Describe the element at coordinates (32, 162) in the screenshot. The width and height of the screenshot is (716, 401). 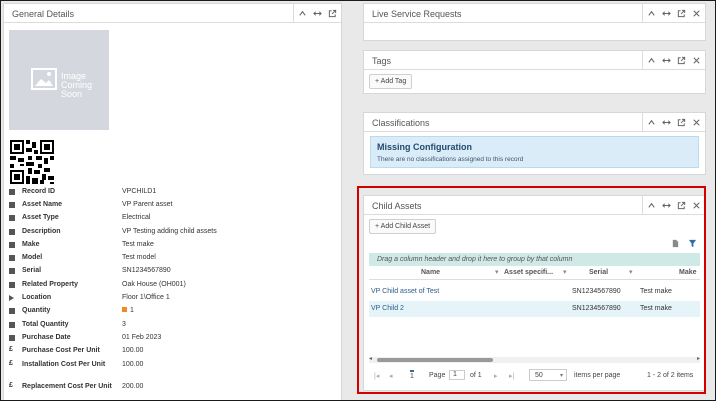
I see `qr-code-icon` at that location.